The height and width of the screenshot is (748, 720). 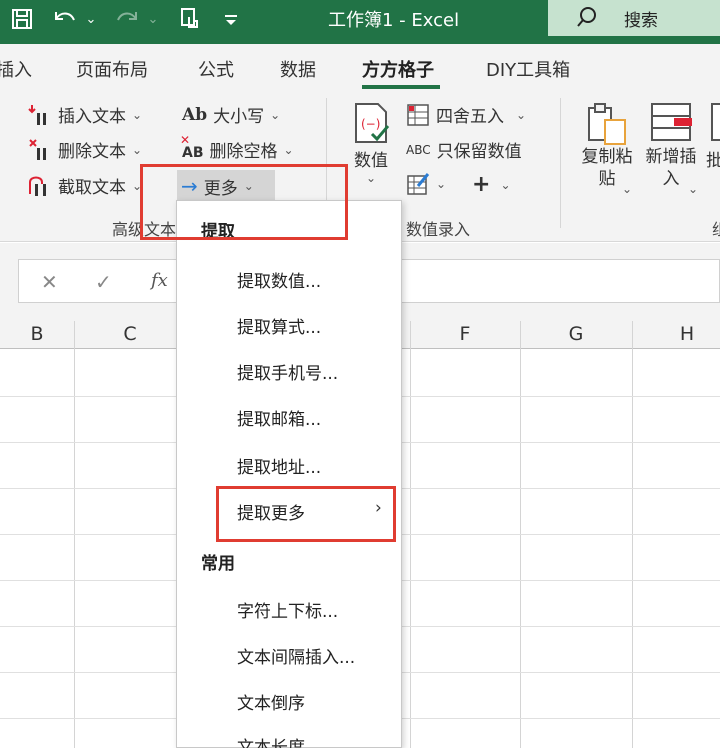 I want to click on insert-text-label: 插入文本, so click(x=92, y=117).